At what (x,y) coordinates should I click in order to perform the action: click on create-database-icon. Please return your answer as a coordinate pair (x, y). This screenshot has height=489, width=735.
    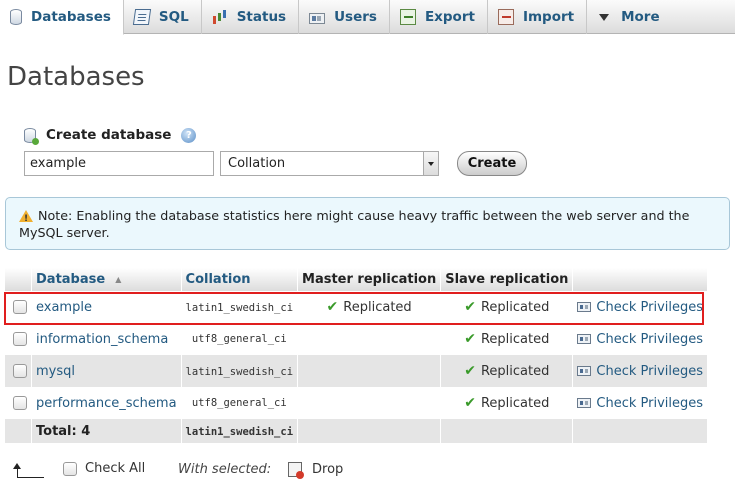
    Looking at the image, I should click on (31, 136).